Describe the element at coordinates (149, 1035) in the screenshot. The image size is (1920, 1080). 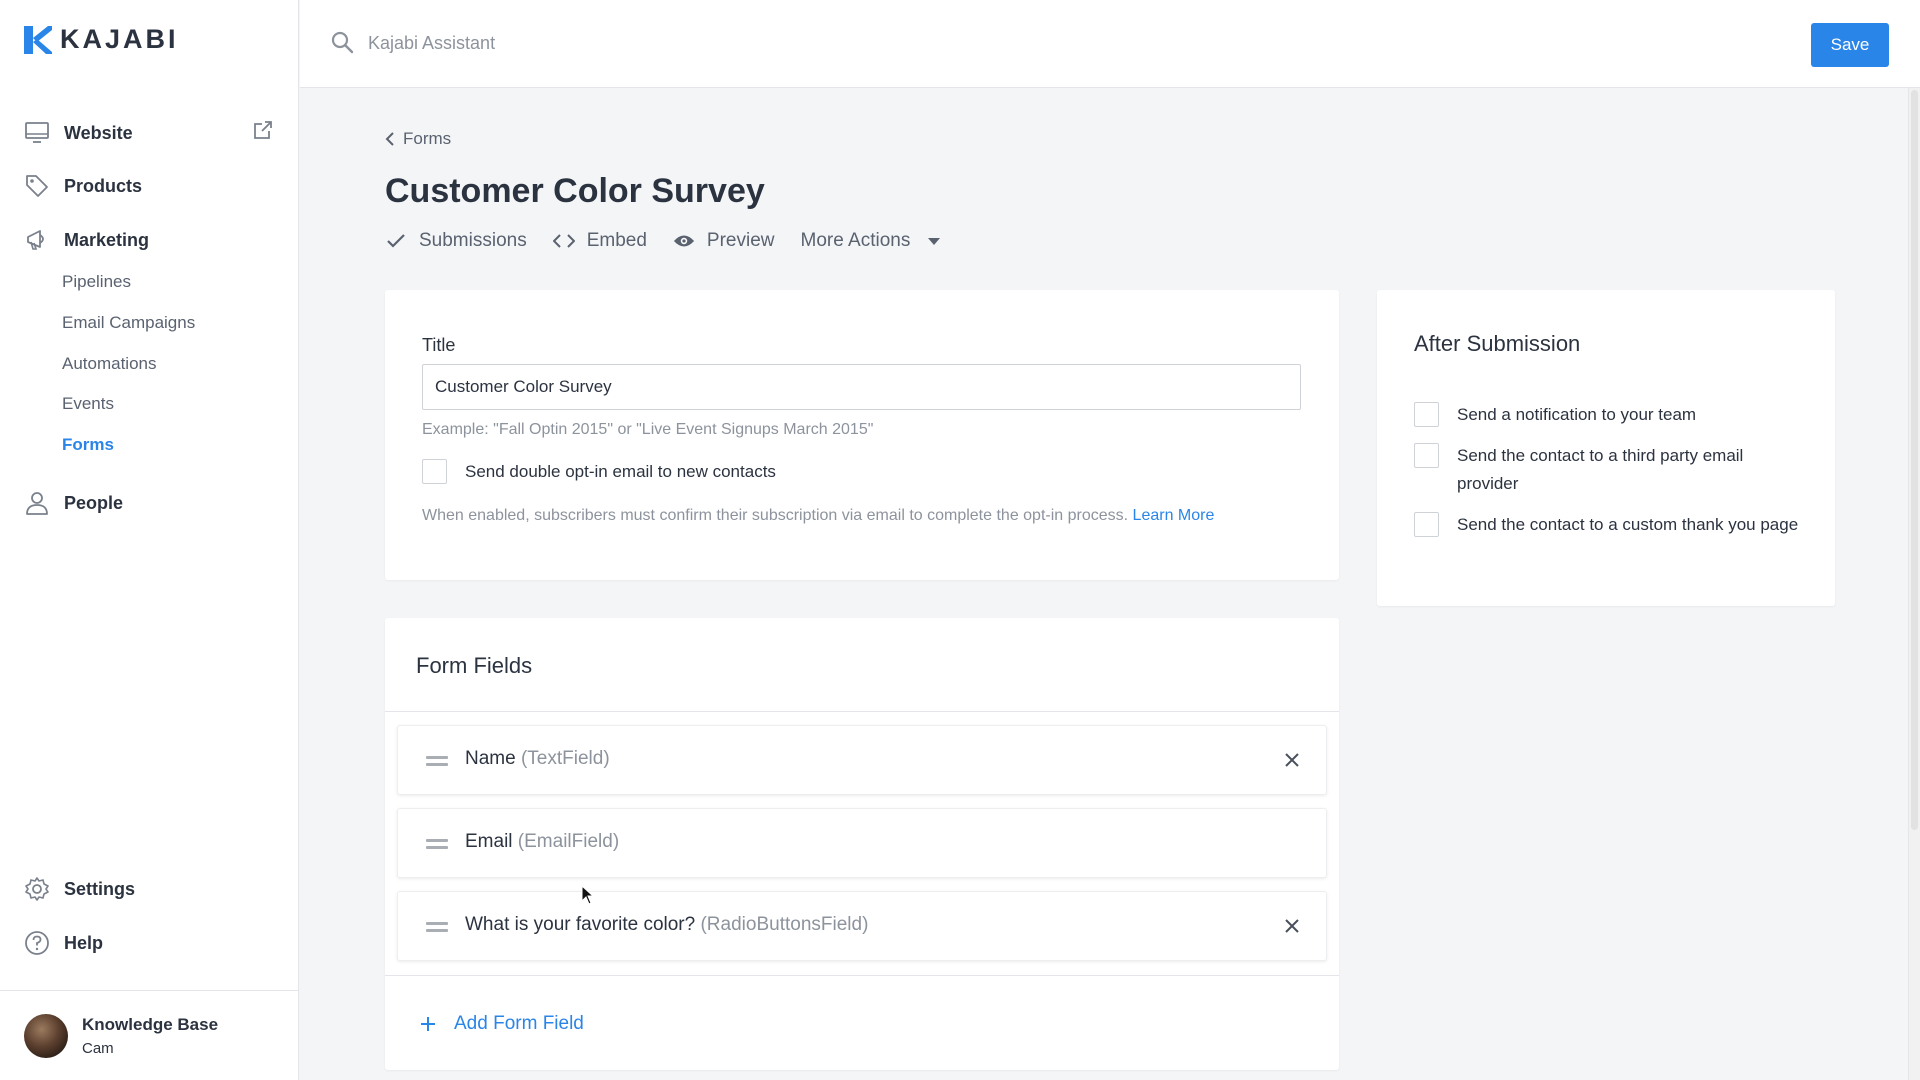
I see `account-menu: Knowledge Base Cam` at that location.